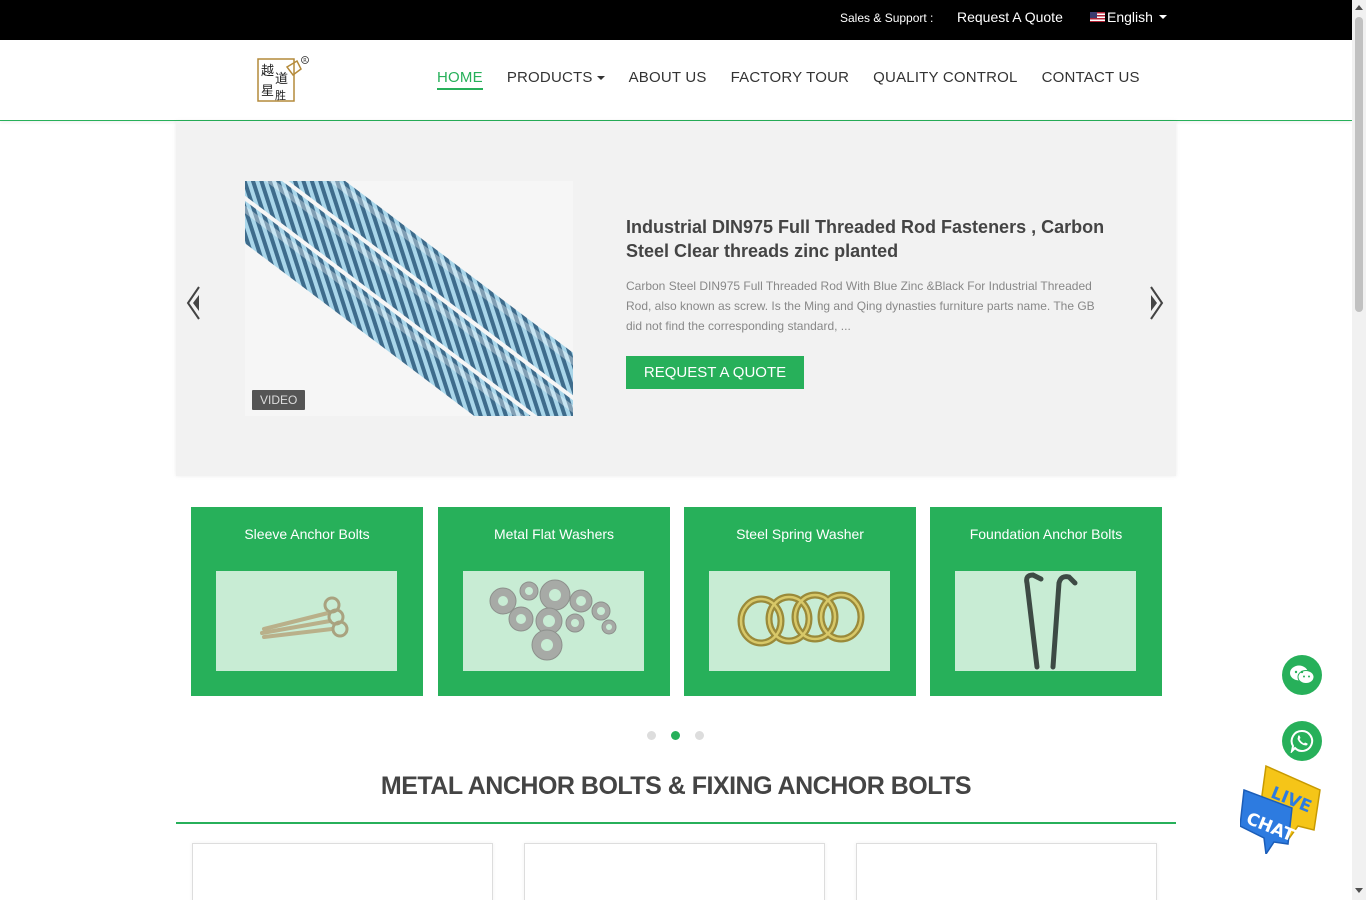 This screenshot has height=900, width=1366. Describe the element at coordinates (194, 303) in the screenshot. I see `prev-slide-arrow-icon` at that location.